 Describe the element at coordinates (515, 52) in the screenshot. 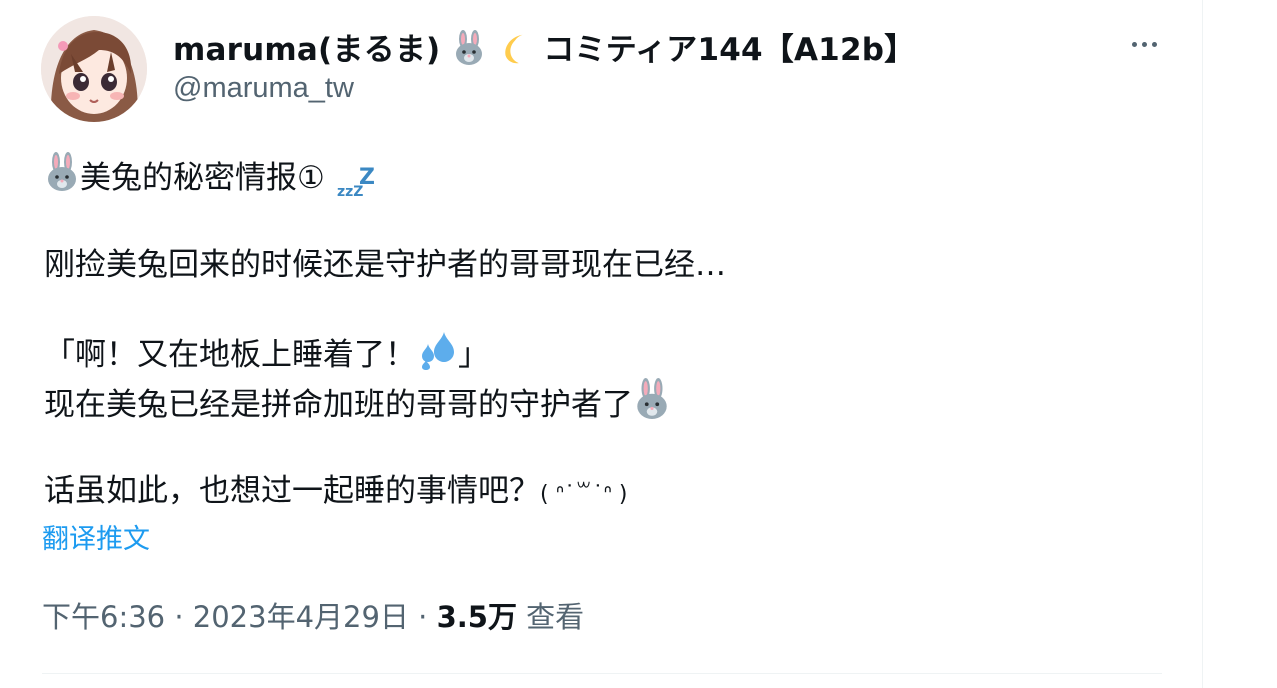

I see `crescent-moon-icon` at that location.